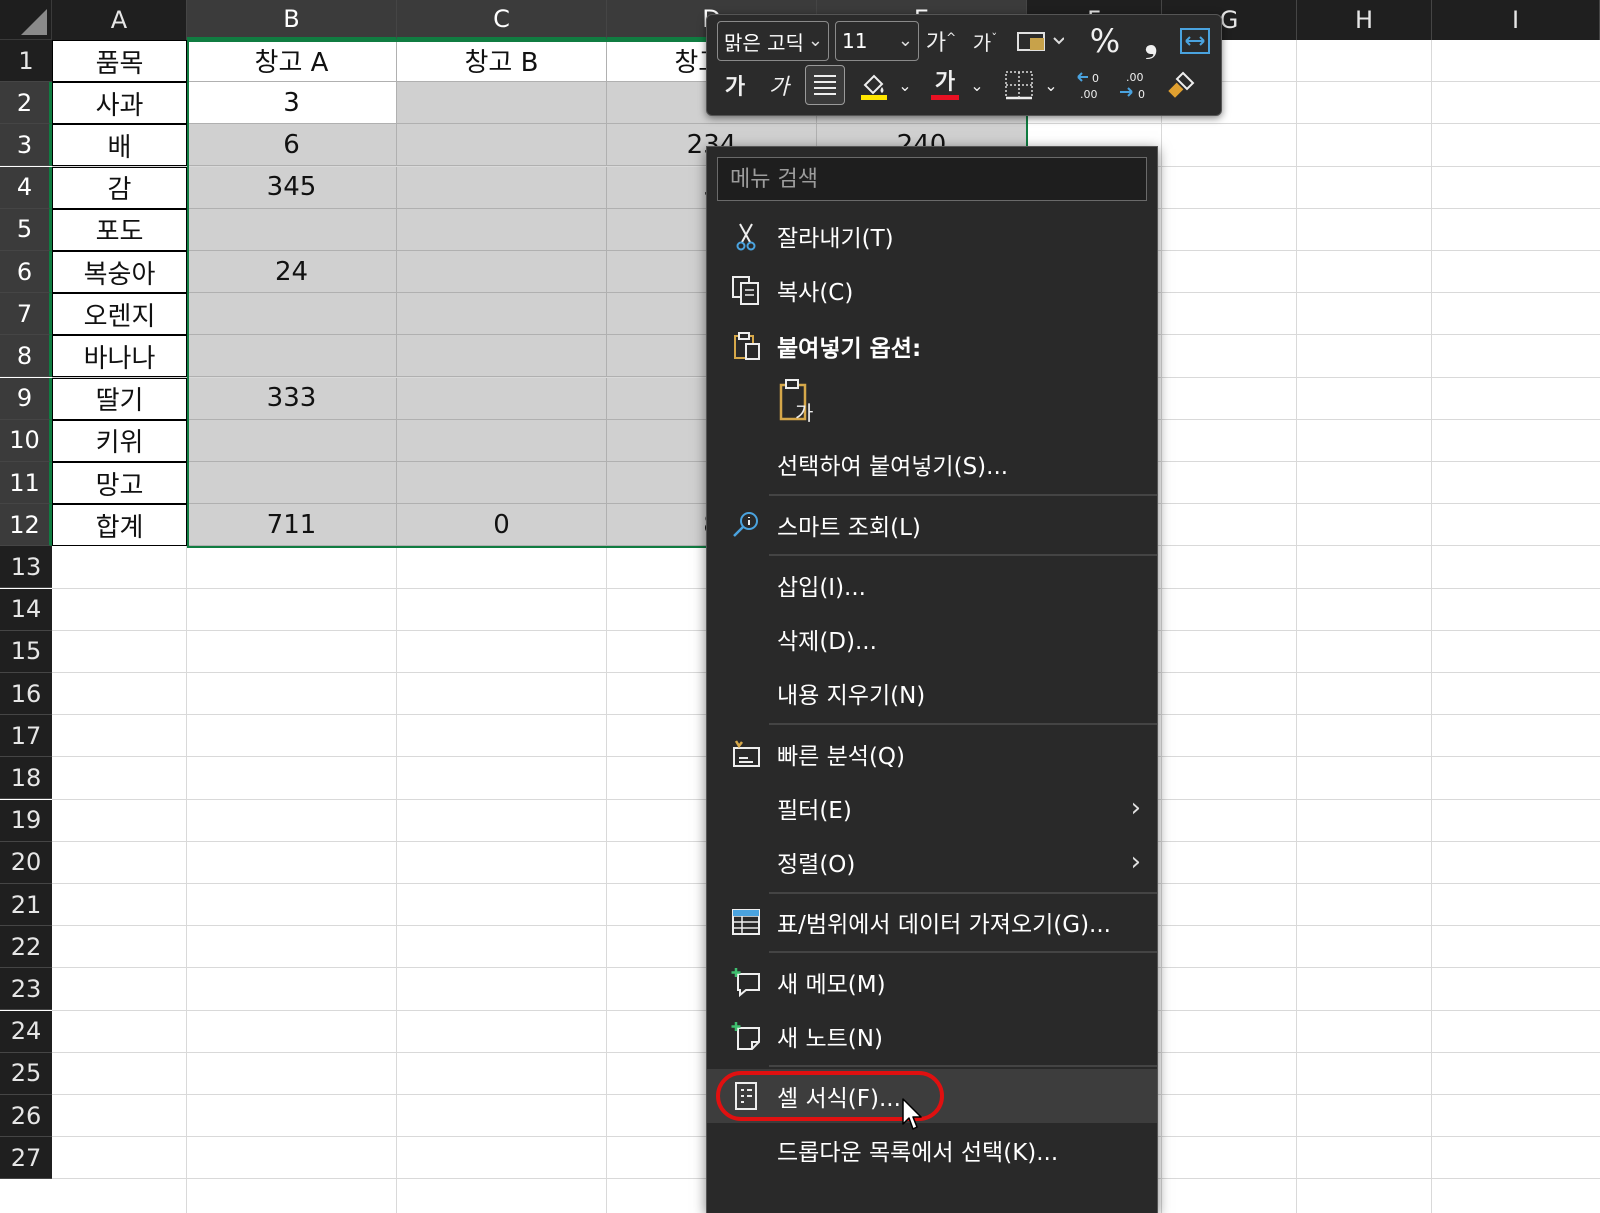 The width and height of the screenshot is (1600, 1213). What do you see at coordinates (1040, 41) in the screenshot?
I see `cell-styles-button` at bounding box center [1040, 41].